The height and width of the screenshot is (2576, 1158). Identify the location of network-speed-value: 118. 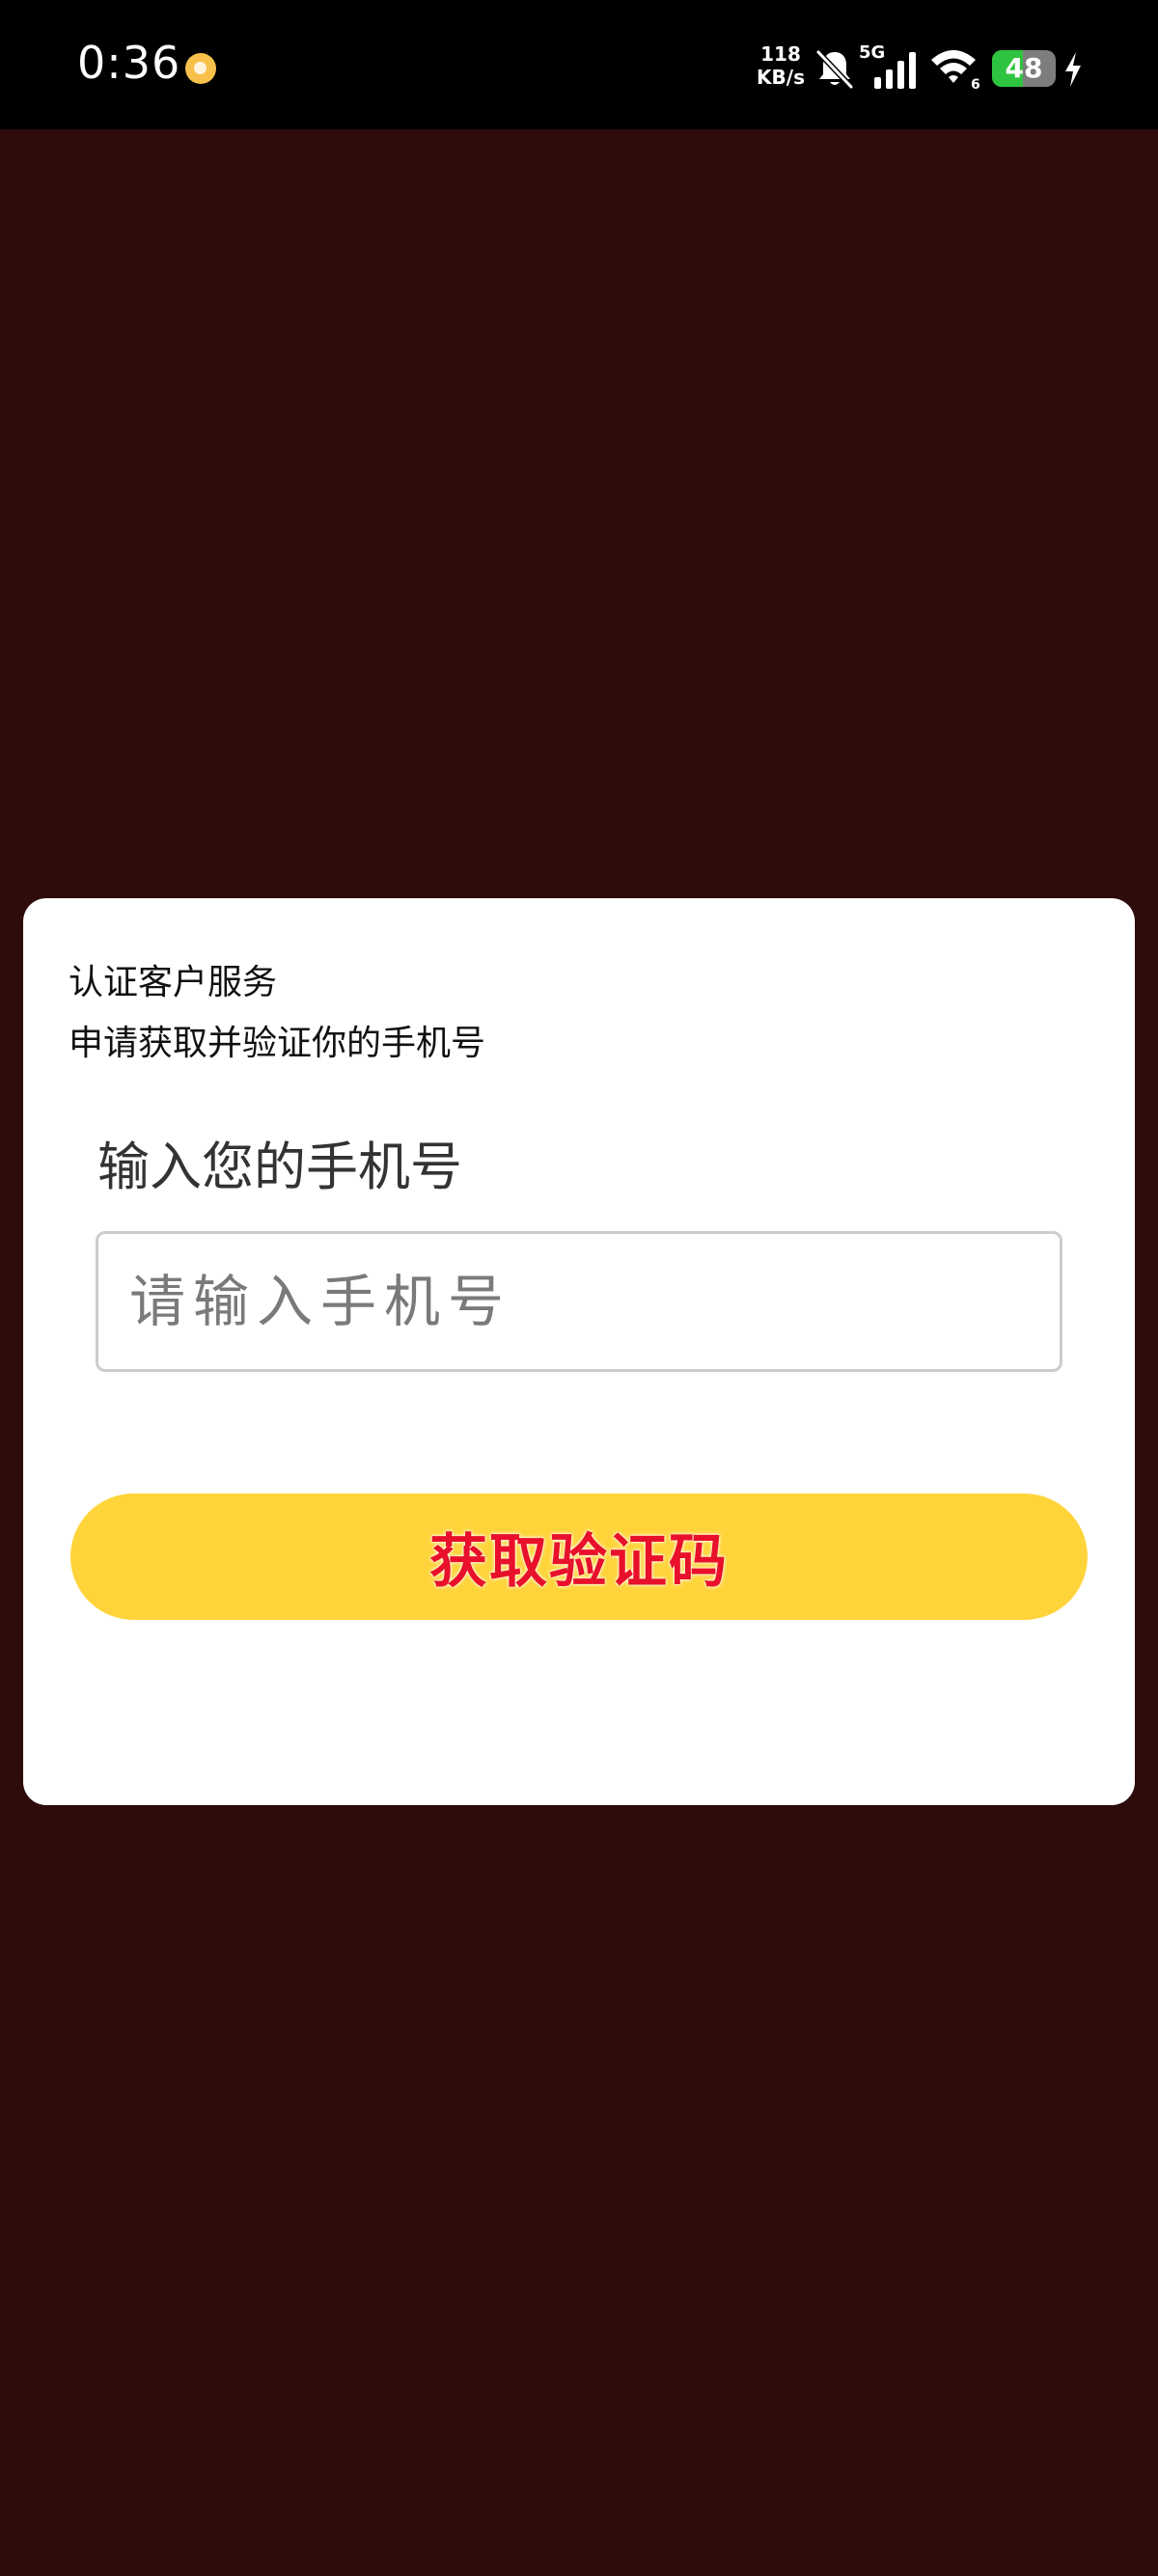
(780, 54).